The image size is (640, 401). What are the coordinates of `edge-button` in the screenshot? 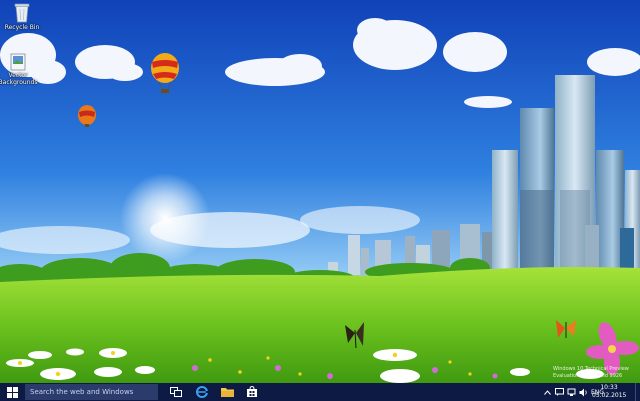 It's located at (202, 392).